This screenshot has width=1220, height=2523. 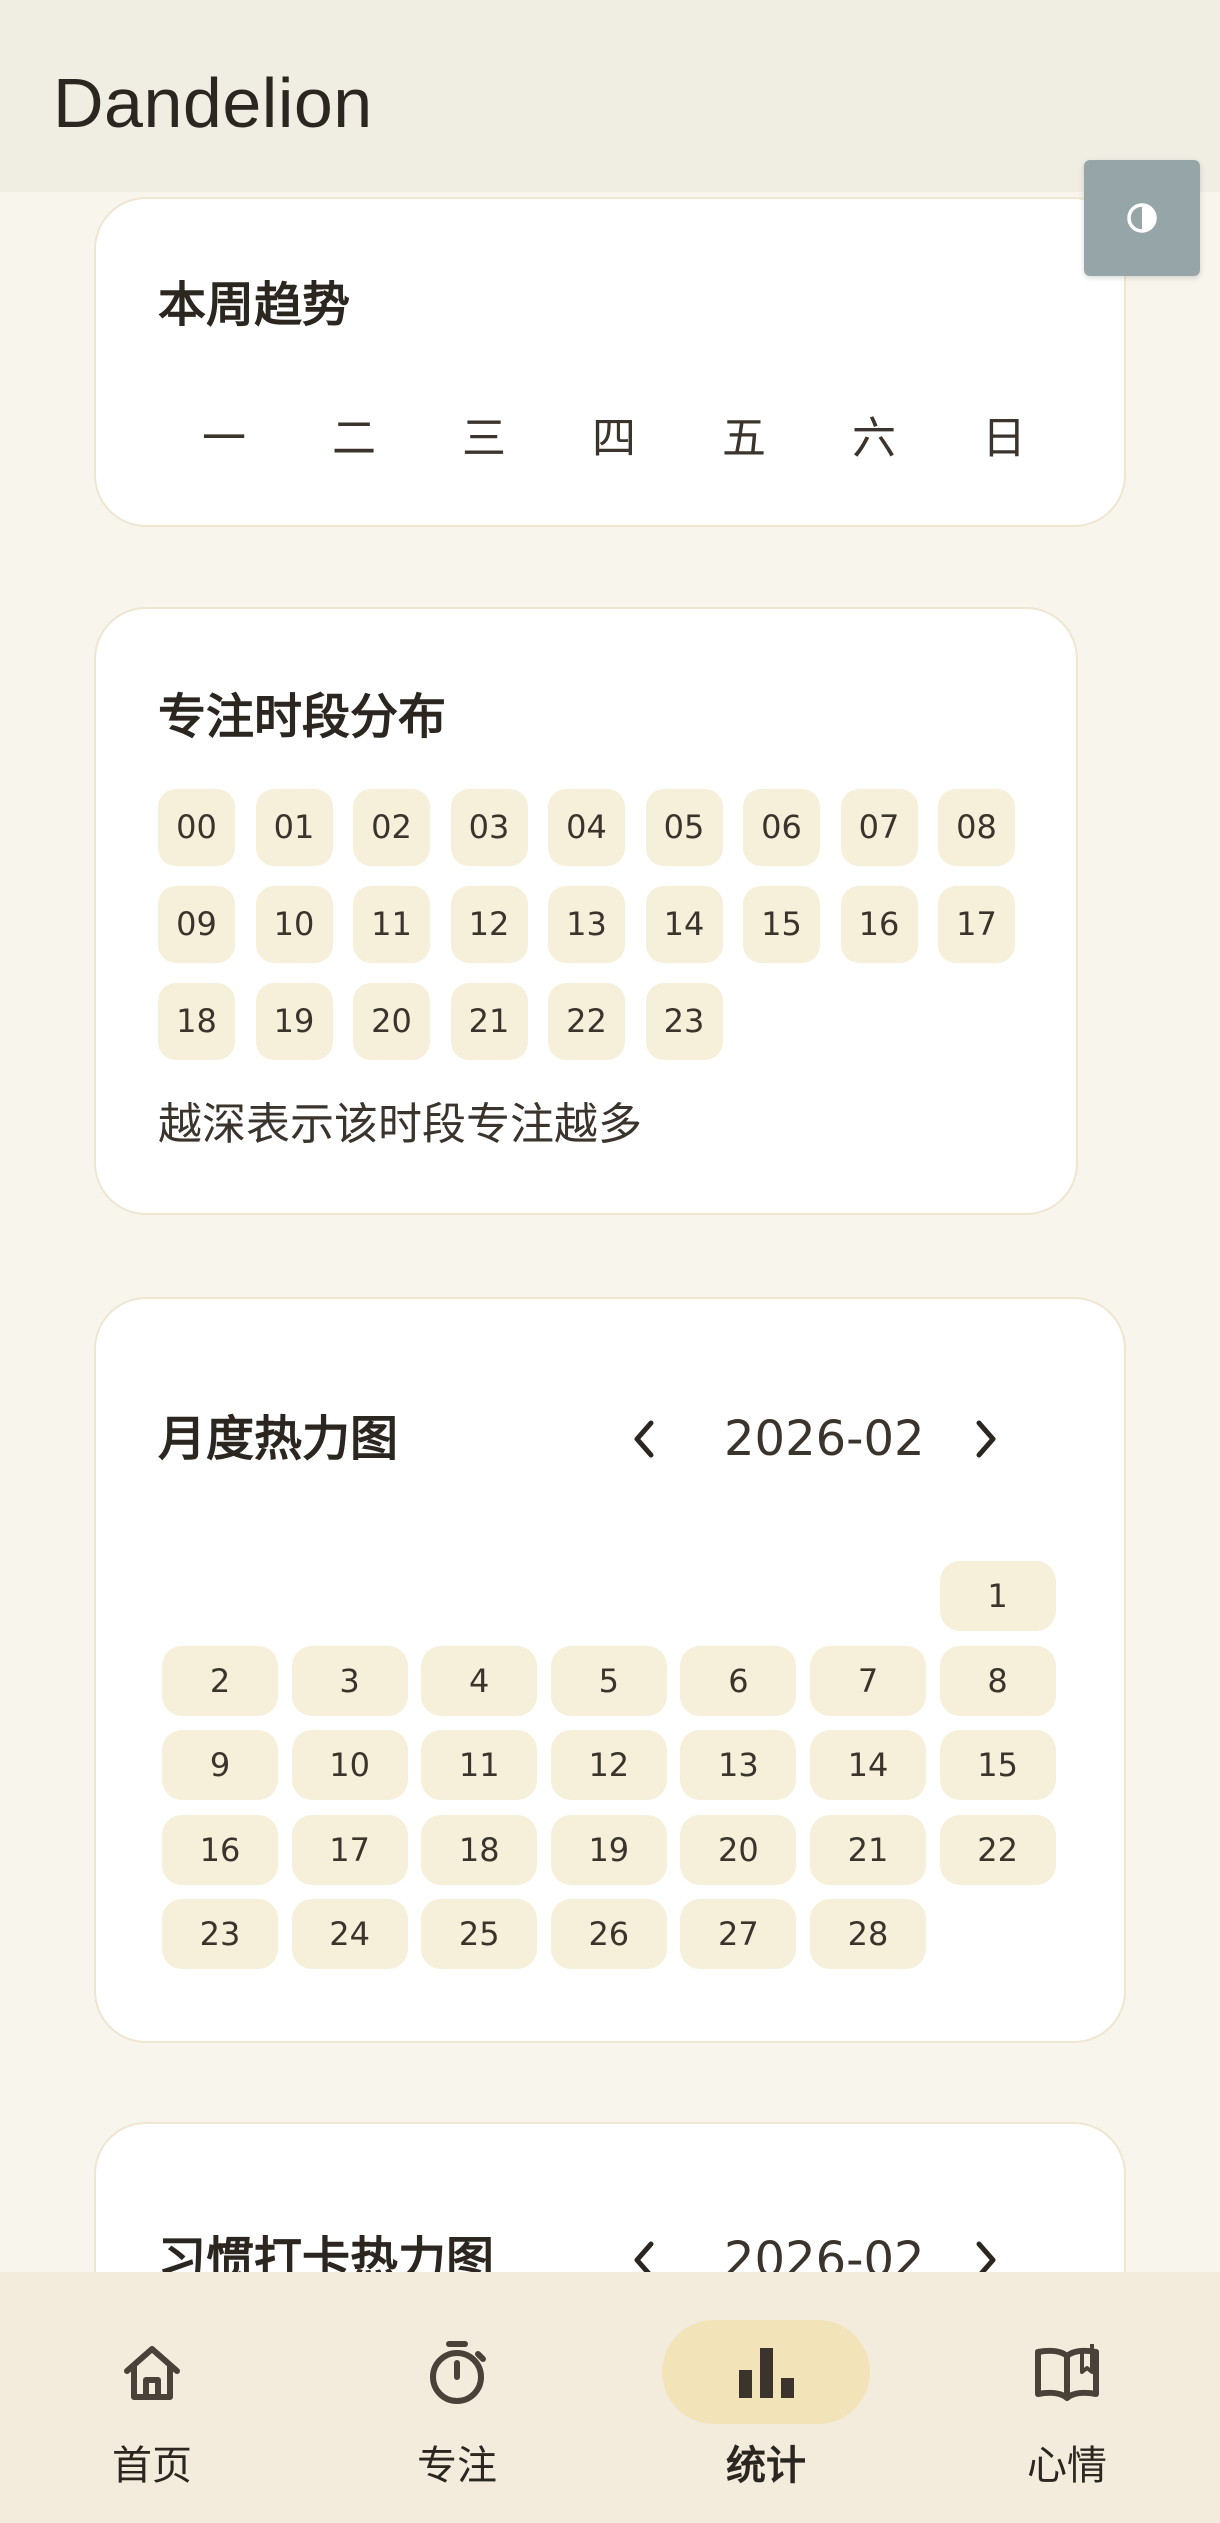 What do you see at coordinates (610, 362) in the screenshot?
I see `weekly-trend-card: 本周趋势 一 二 三 四 五 六 日` at bounding box center [610, 362].